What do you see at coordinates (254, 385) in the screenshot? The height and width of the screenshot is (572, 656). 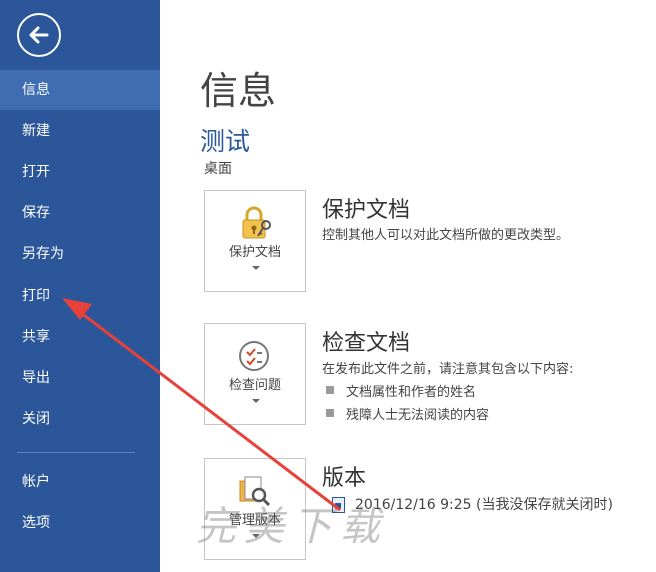 I see `check-for-issues-label: 检查问题` at bounding box center [254, 385].